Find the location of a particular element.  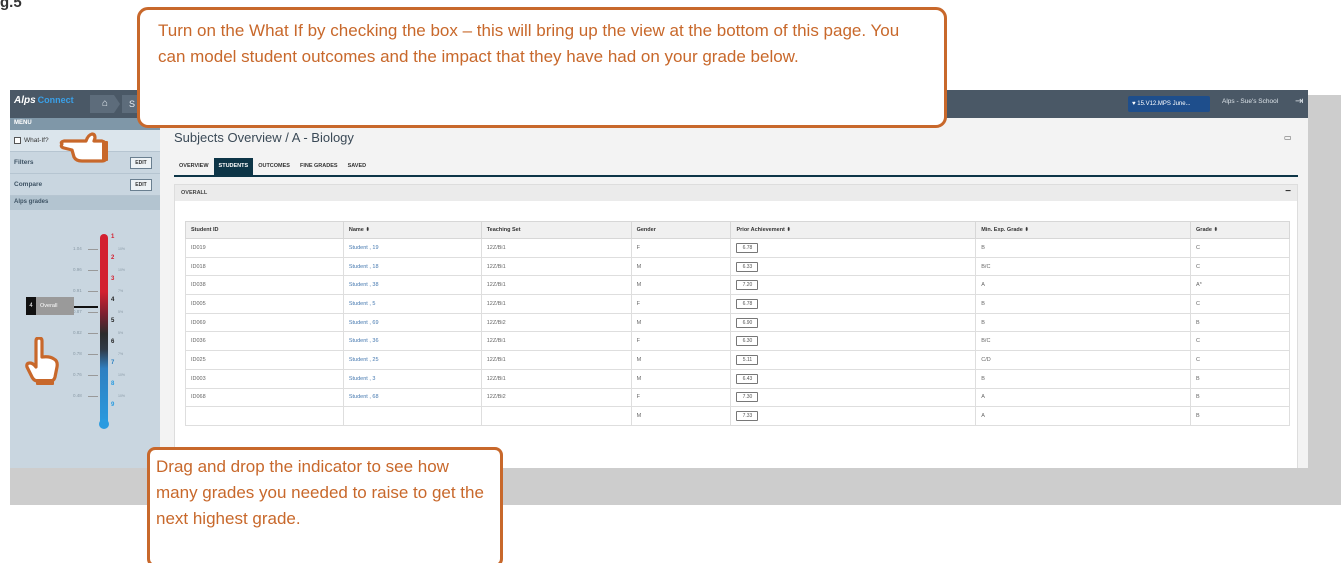

column-header: Prior Achievement ⬍ is located at coordinates (853, 230).